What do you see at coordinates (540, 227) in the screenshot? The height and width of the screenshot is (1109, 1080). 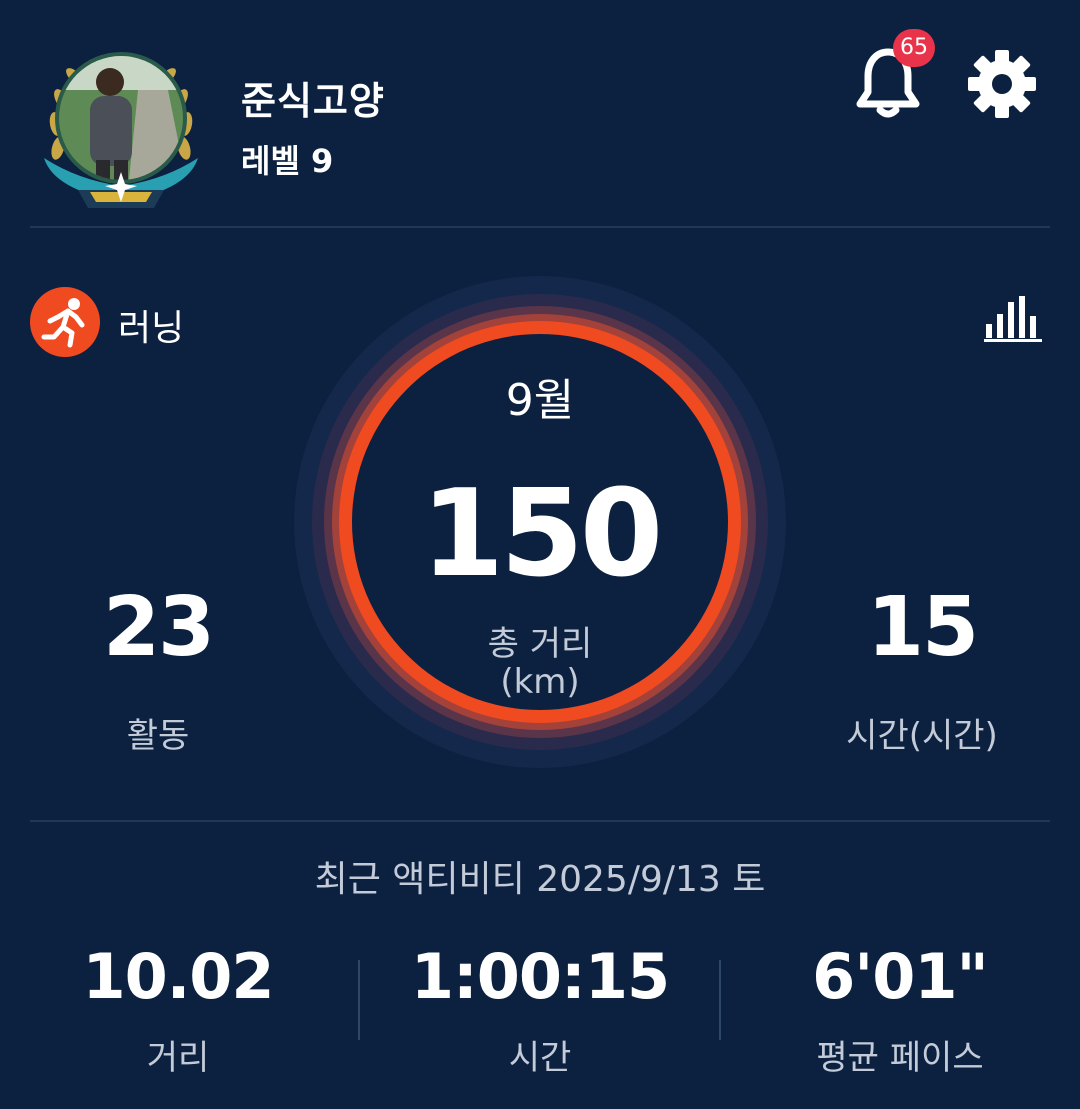 I see `header-divider` at bounding box center [540, 227].